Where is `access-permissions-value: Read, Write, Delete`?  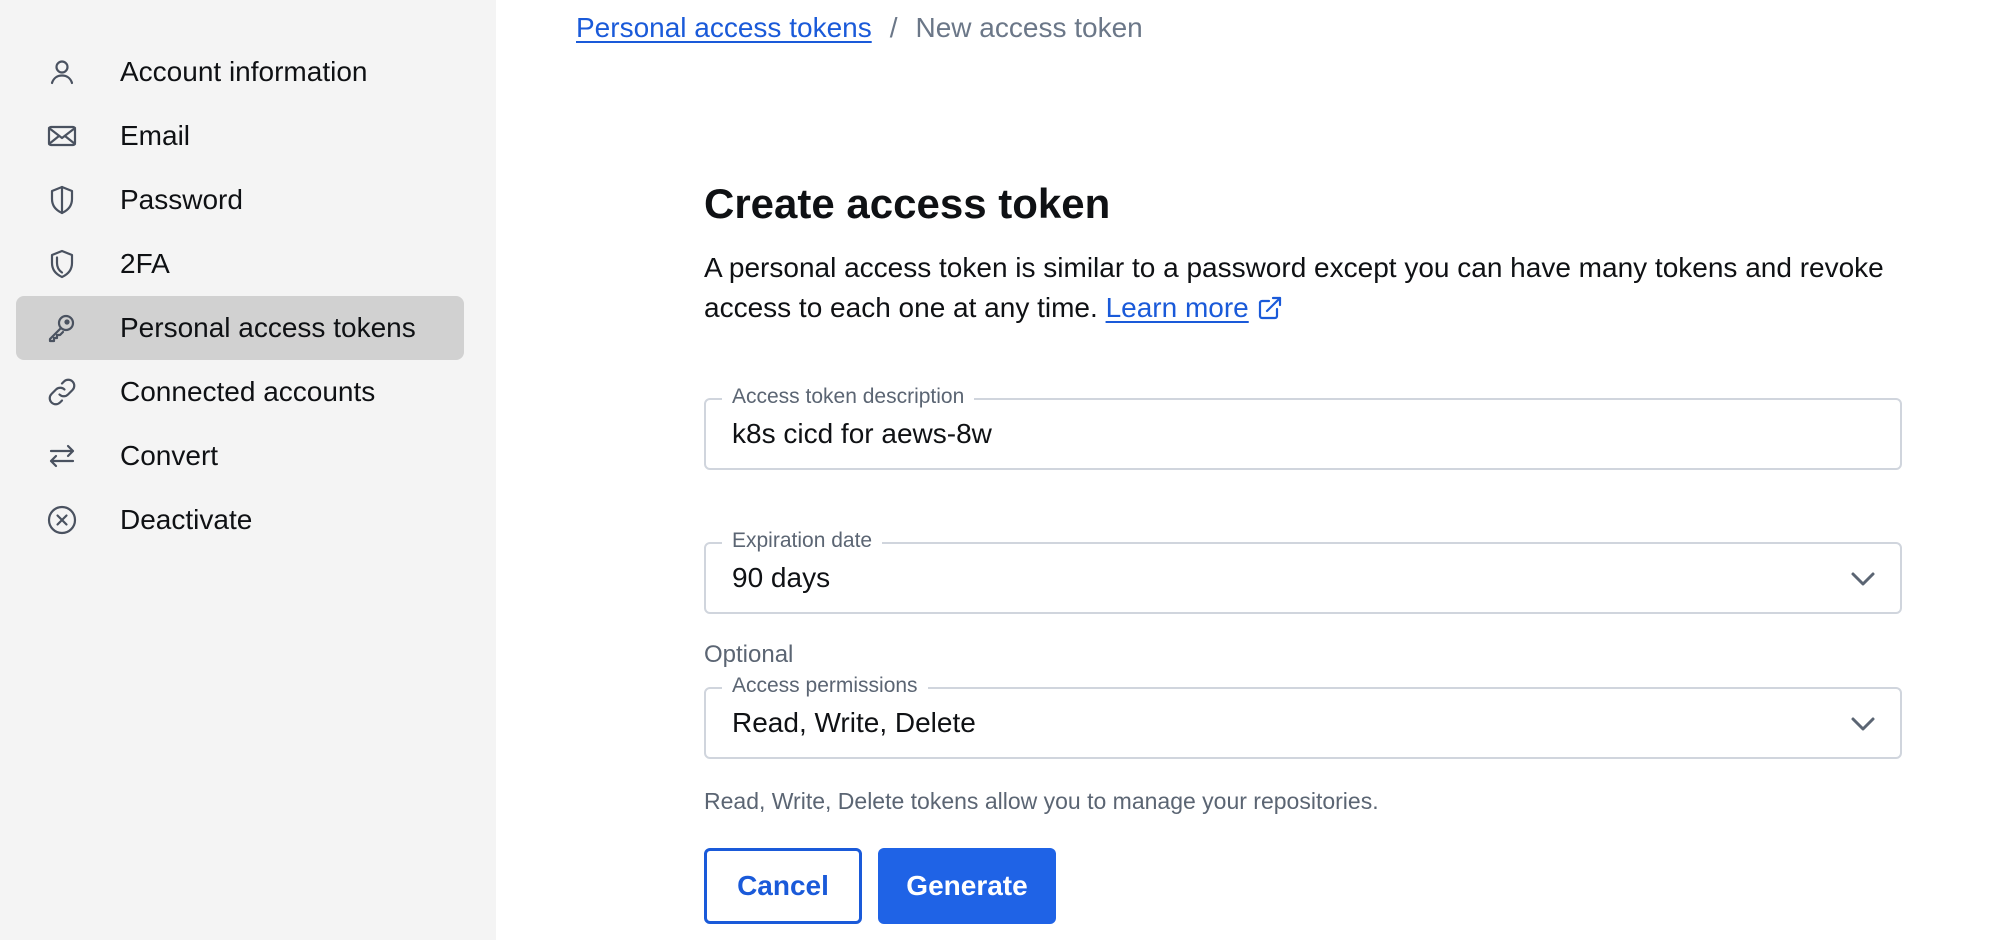 access-permissions-value: Read, Write, Delete is located at coordinates (854, 722).